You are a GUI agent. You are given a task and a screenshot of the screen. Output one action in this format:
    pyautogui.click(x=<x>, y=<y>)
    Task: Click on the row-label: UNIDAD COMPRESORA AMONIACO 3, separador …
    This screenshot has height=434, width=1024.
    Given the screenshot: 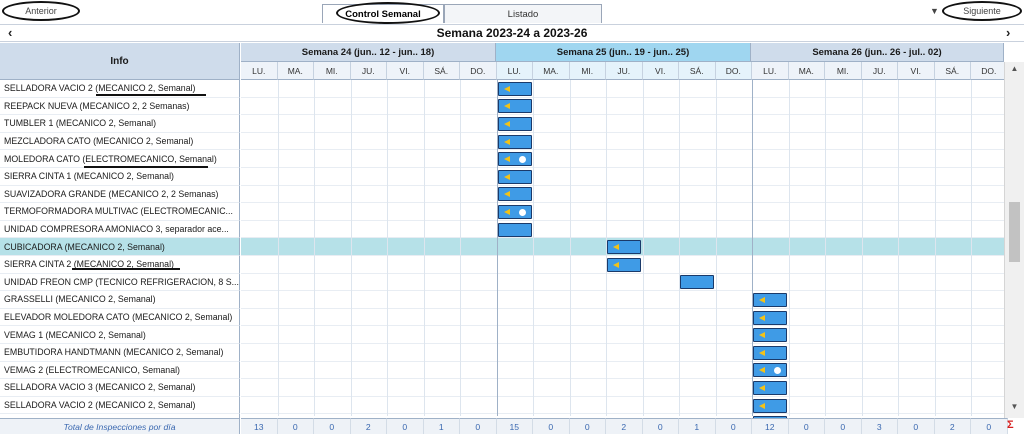 What is the action you would take?
    pyautogui.click(x=120, y=229)
    